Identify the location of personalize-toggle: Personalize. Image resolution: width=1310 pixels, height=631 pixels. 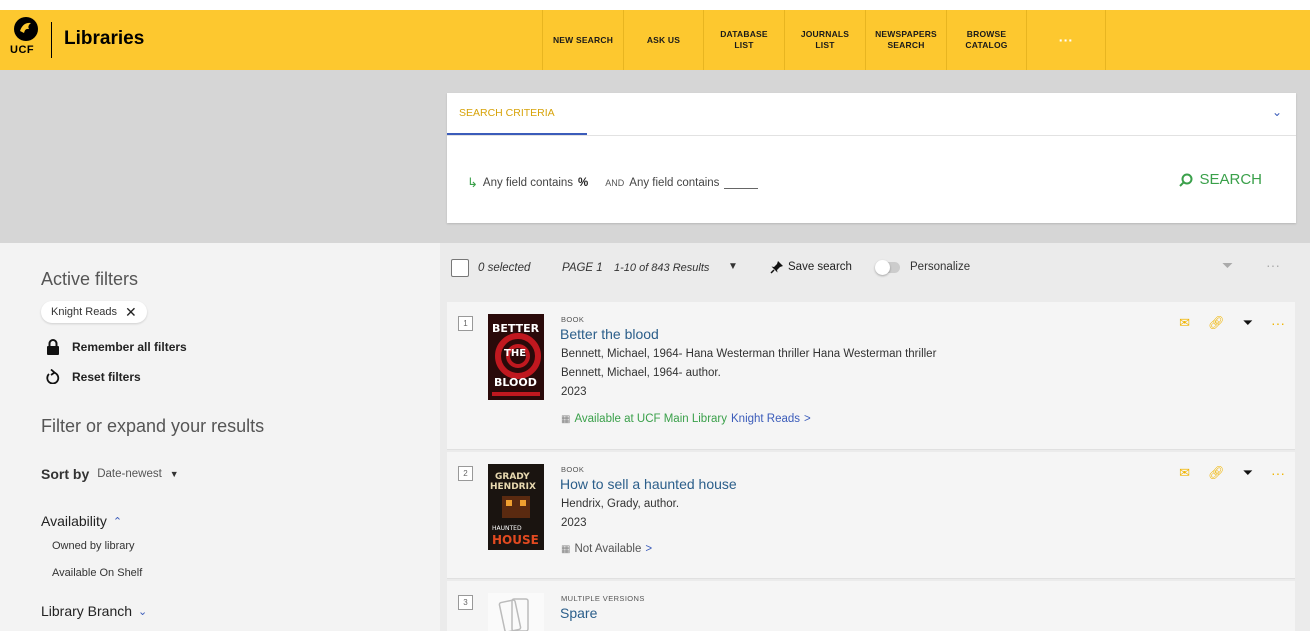
(923, 267).